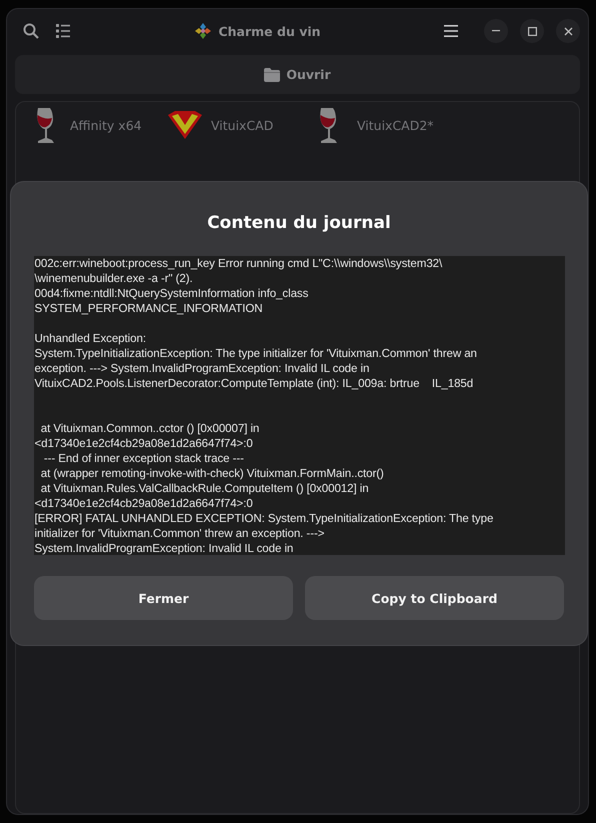 The image size is (596, 823). I want to click on close-dialog-button: Fermer, so click(163, 598).